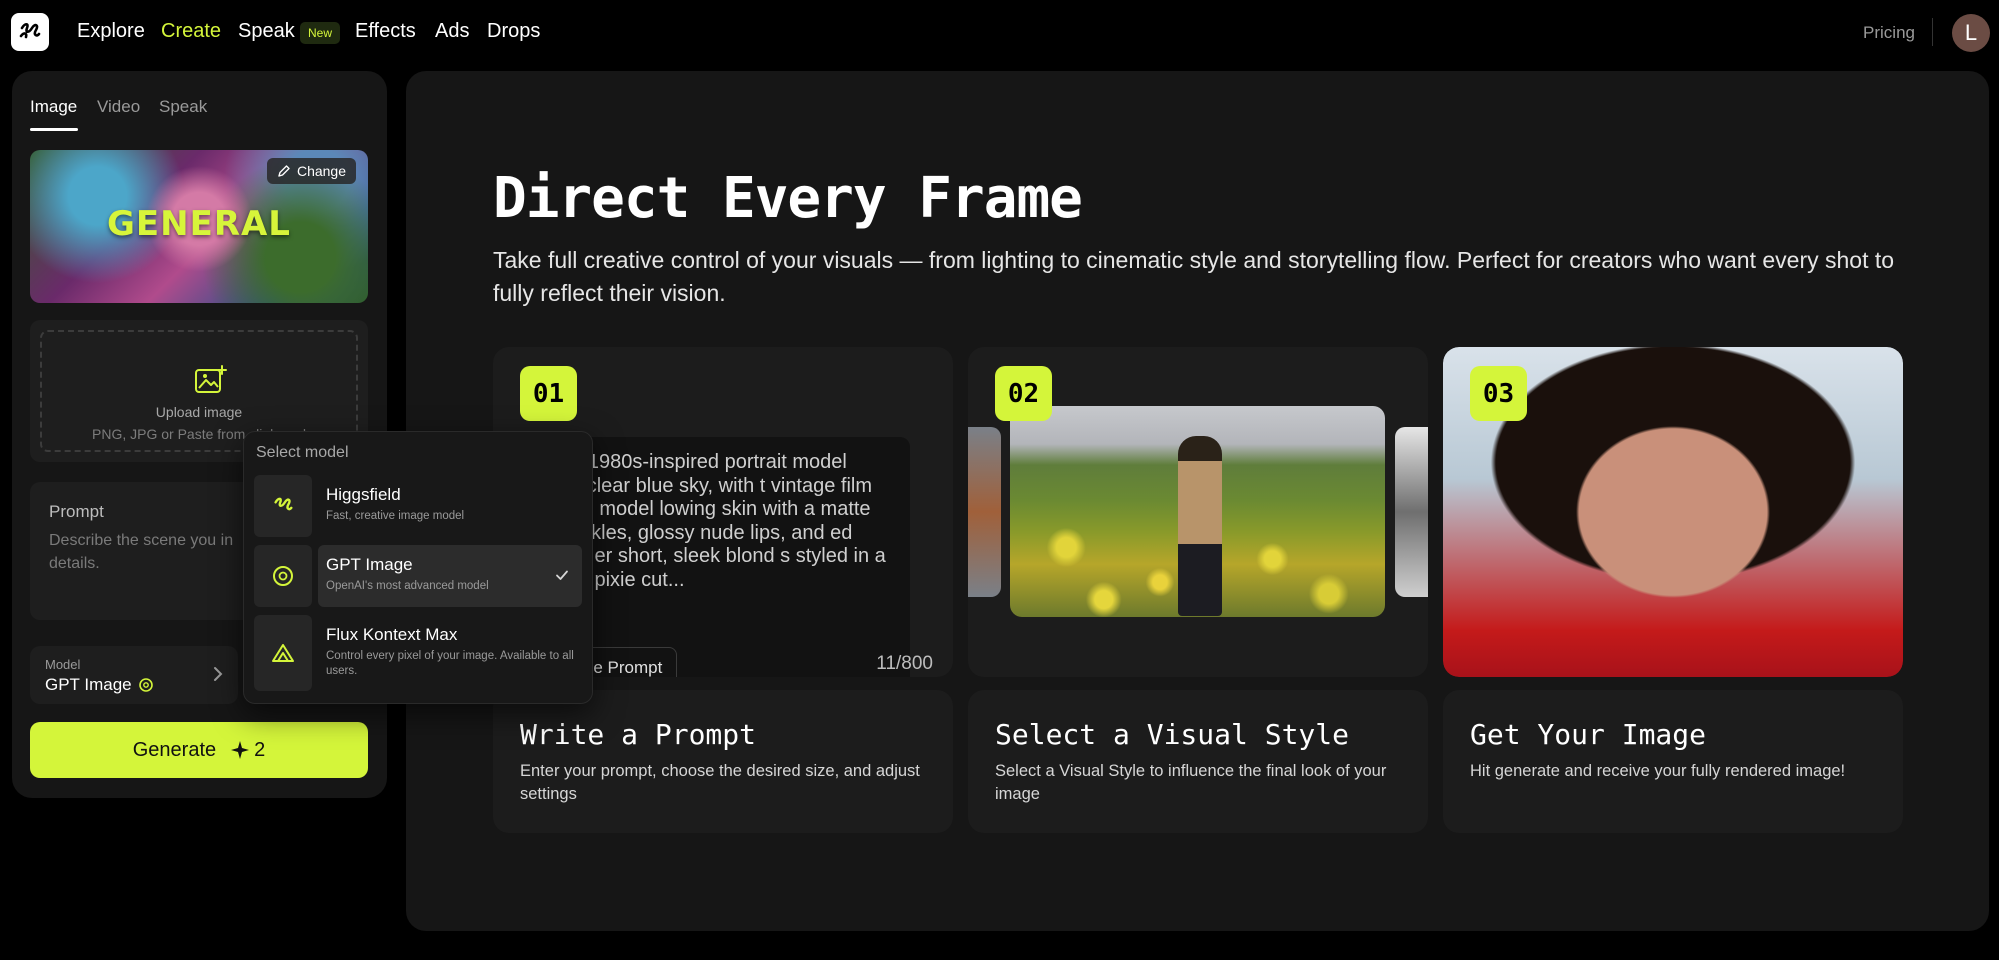 This screenshot has height=960, width=1999. Describe the element at coordinates (218, 674) in the screenshot. I see `chevron-right-icon` at that location.